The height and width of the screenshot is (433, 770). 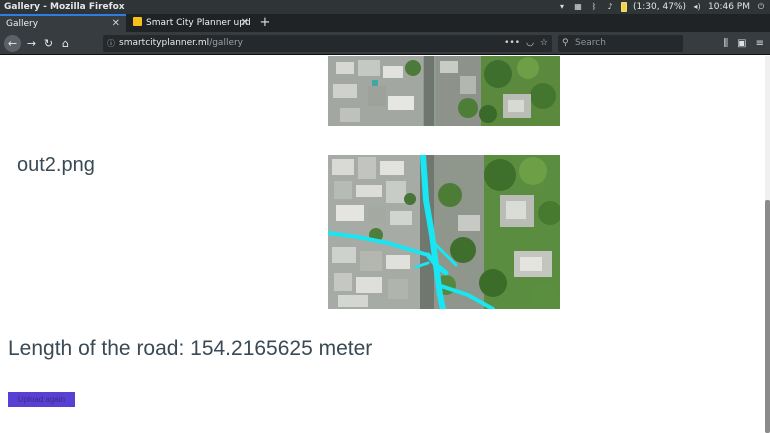 What do you see at coordinates (111, 43) in the screenshot?
I see `info-icon: ⓘ` at bounding box center [111, 43].